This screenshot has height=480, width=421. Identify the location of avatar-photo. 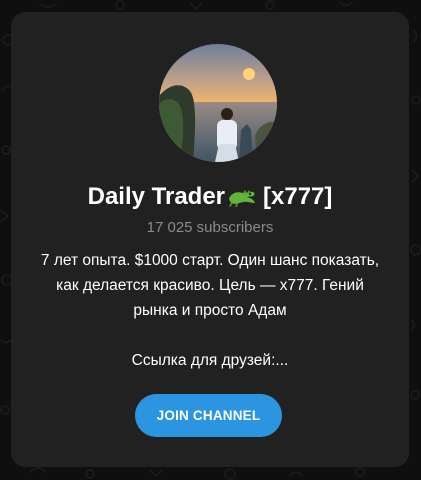
(218, 103).